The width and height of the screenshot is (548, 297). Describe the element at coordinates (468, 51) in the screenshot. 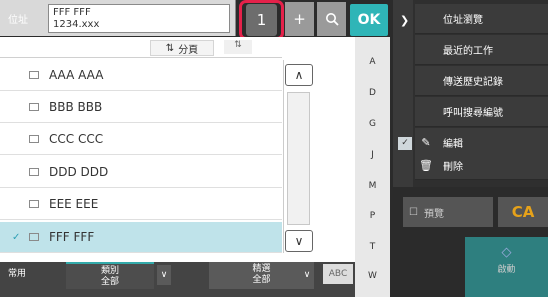

I see `menu-label: 最近的工作` at that location.